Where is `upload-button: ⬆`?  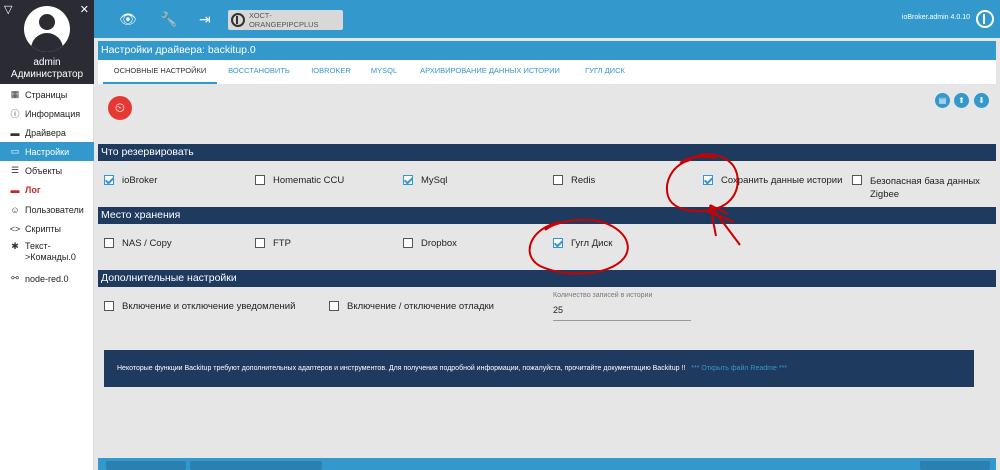
upload-button: ⬆ is located at coordinates (961, 100).